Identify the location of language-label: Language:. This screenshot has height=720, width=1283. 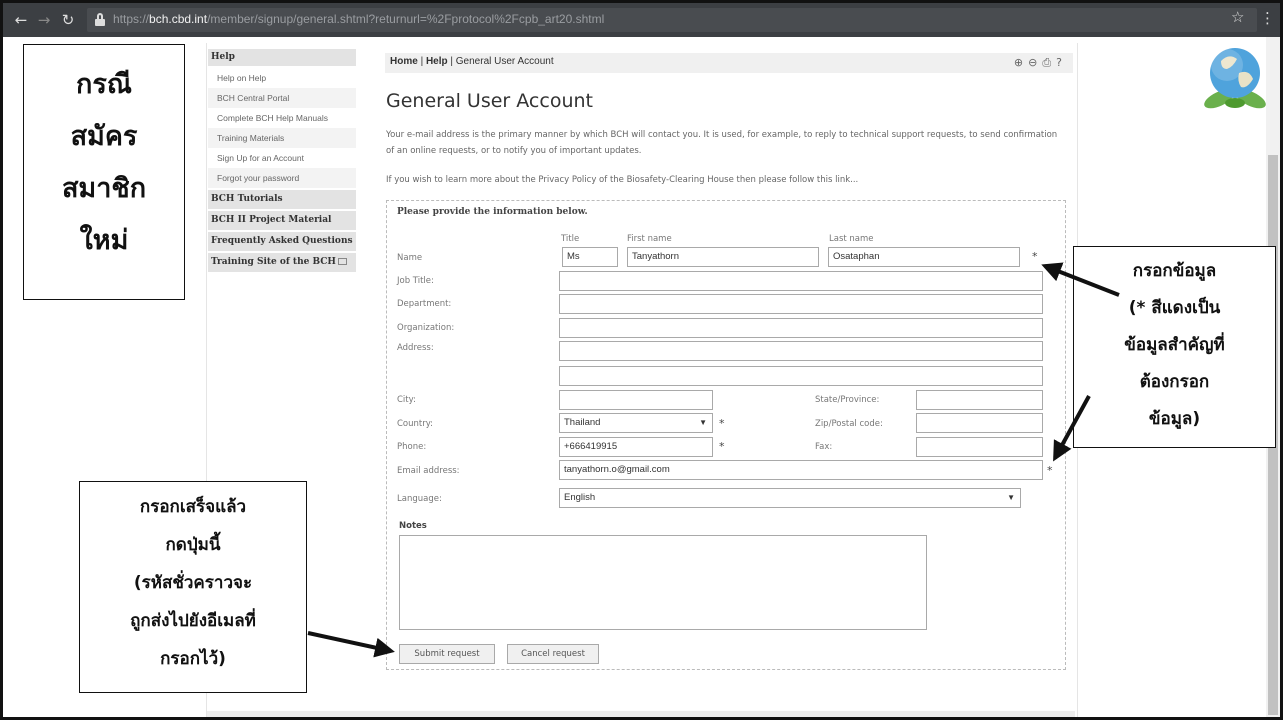
(419, 499).